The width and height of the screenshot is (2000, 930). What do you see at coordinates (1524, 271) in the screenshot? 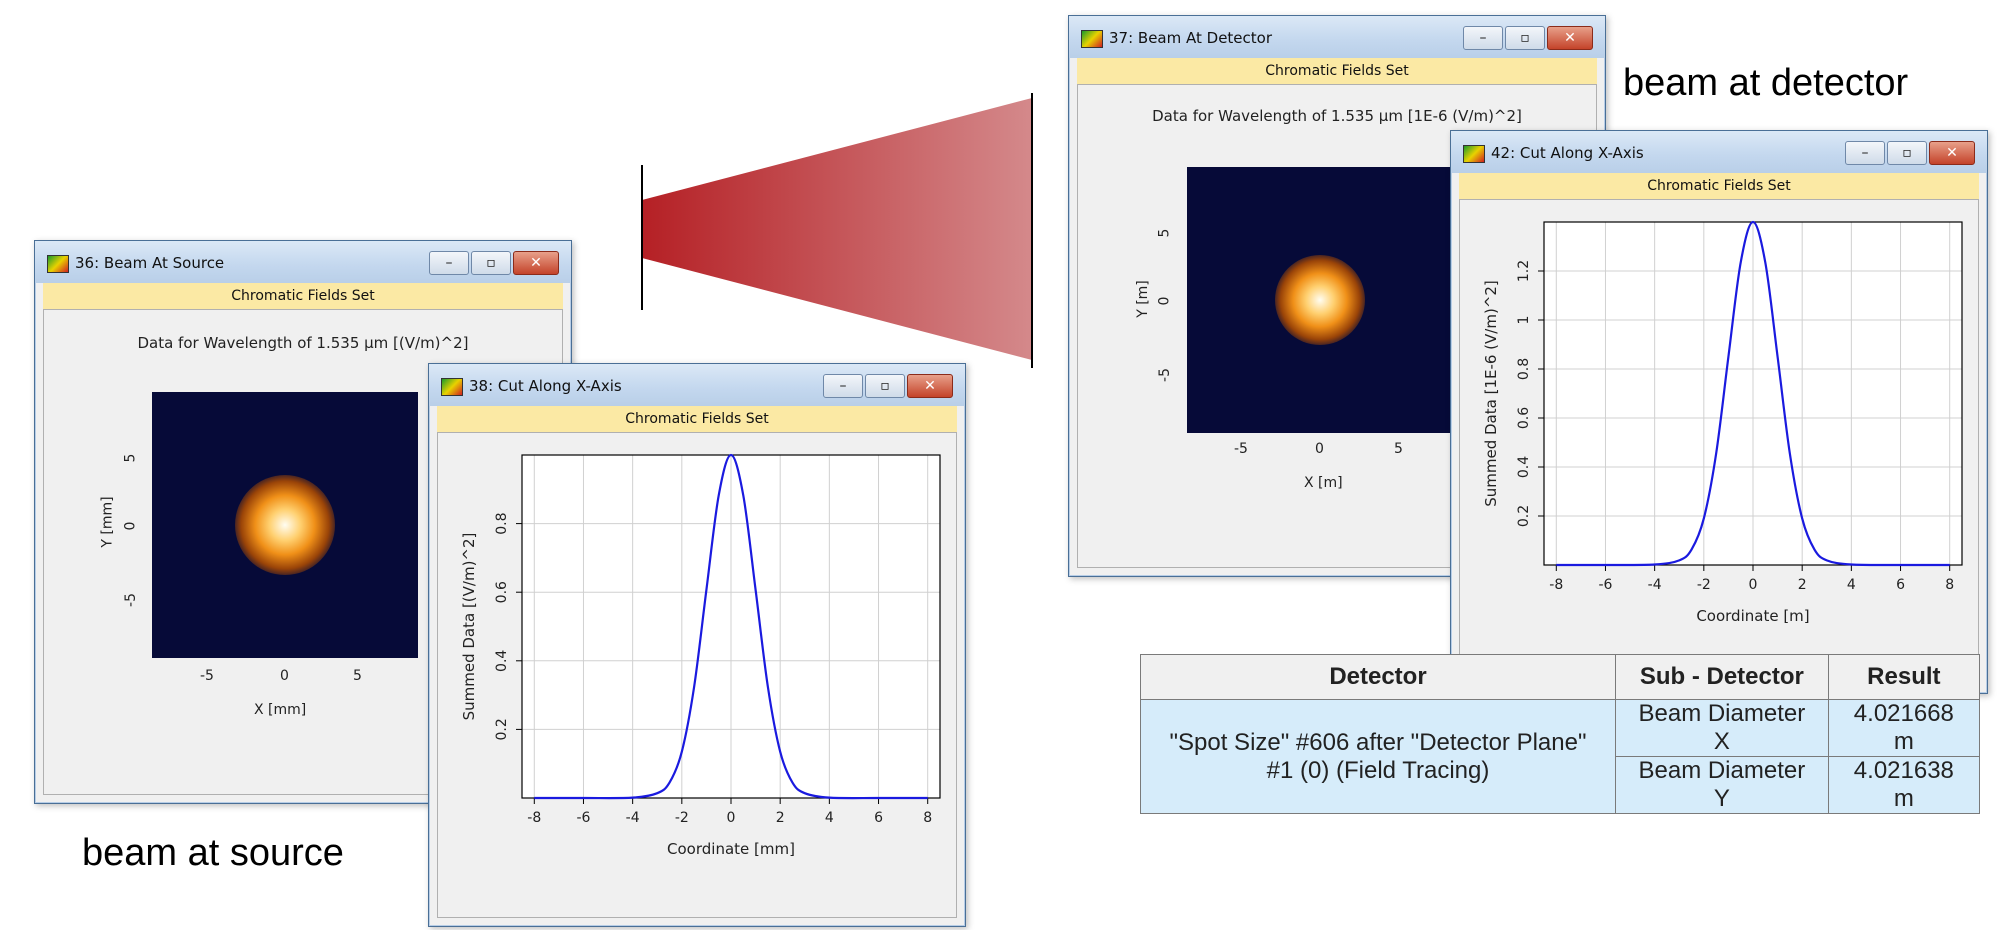
I see `y-tick-label: 1.2` at bounding box center [1524, 271].